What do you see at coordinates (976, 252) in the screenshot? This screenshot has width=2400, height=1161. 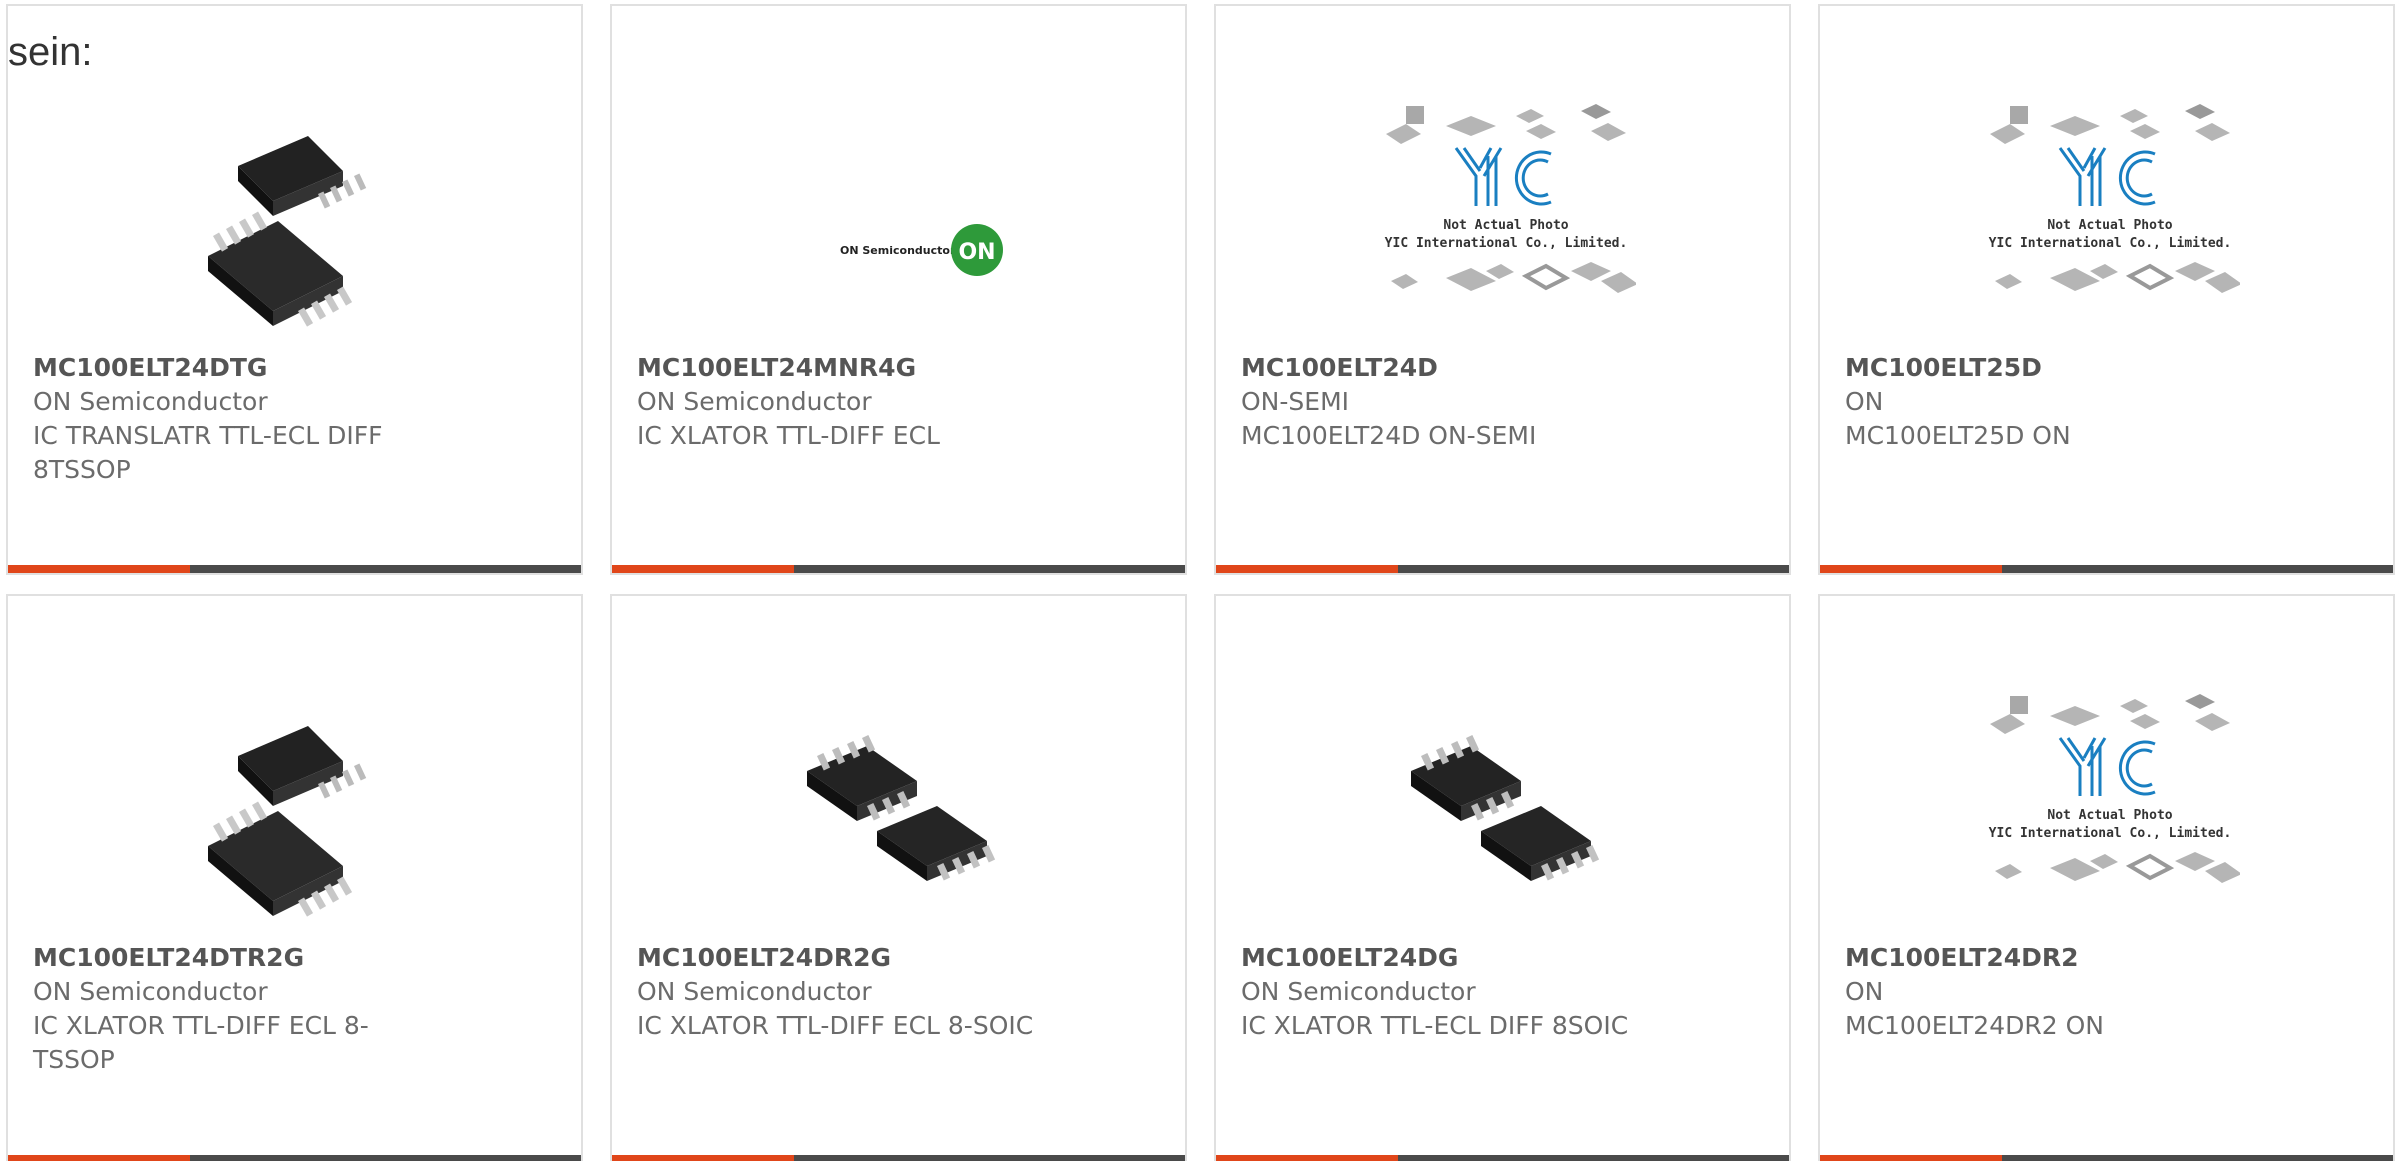 I see `on-badge: ON` at bounding box center [976, 252].